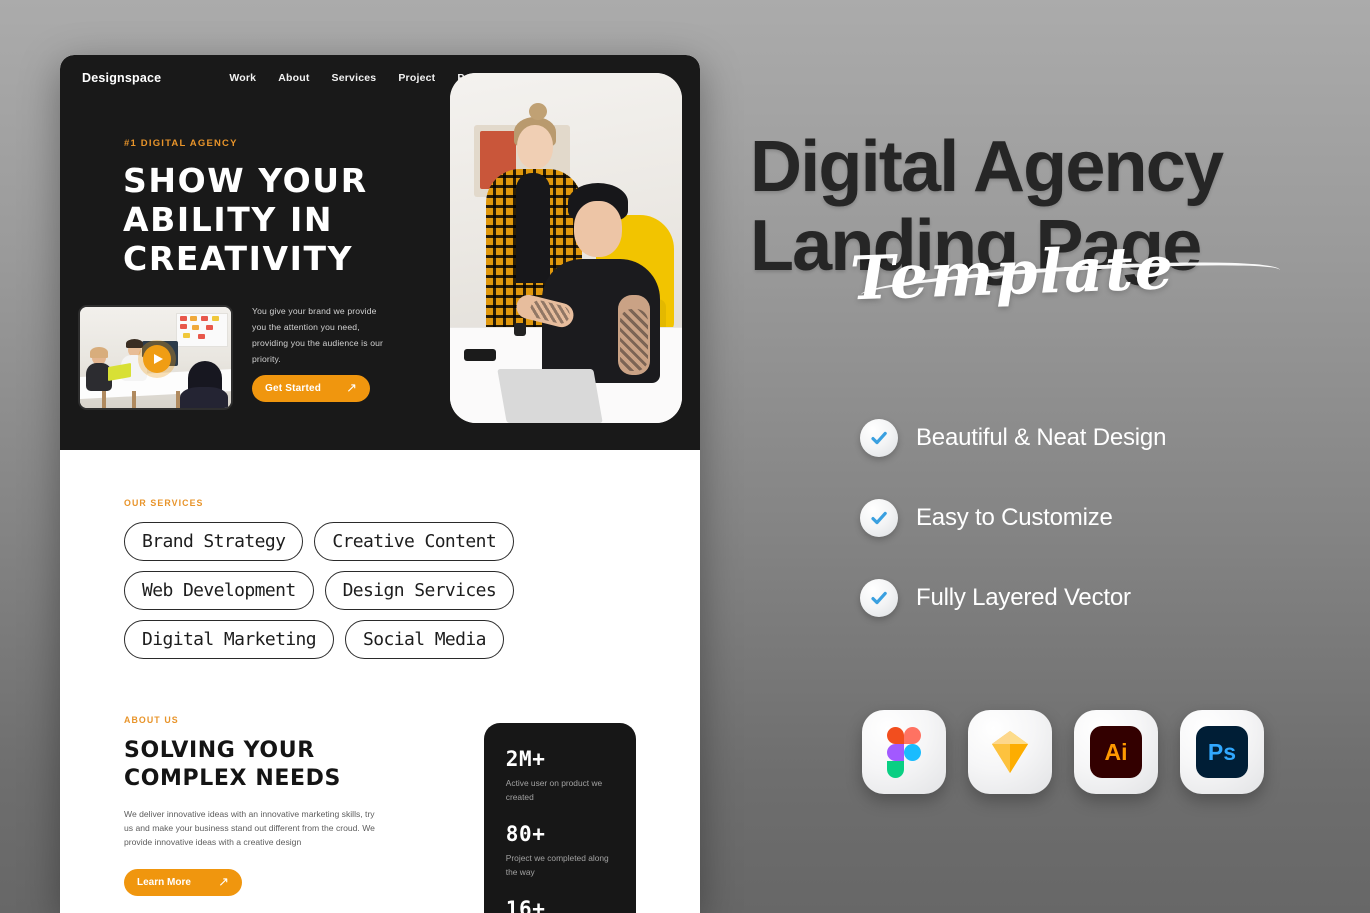  Describe the element at coordinates (219, 590) in the screenshot. I see `service-chip-web-development: Web Development` at that location.